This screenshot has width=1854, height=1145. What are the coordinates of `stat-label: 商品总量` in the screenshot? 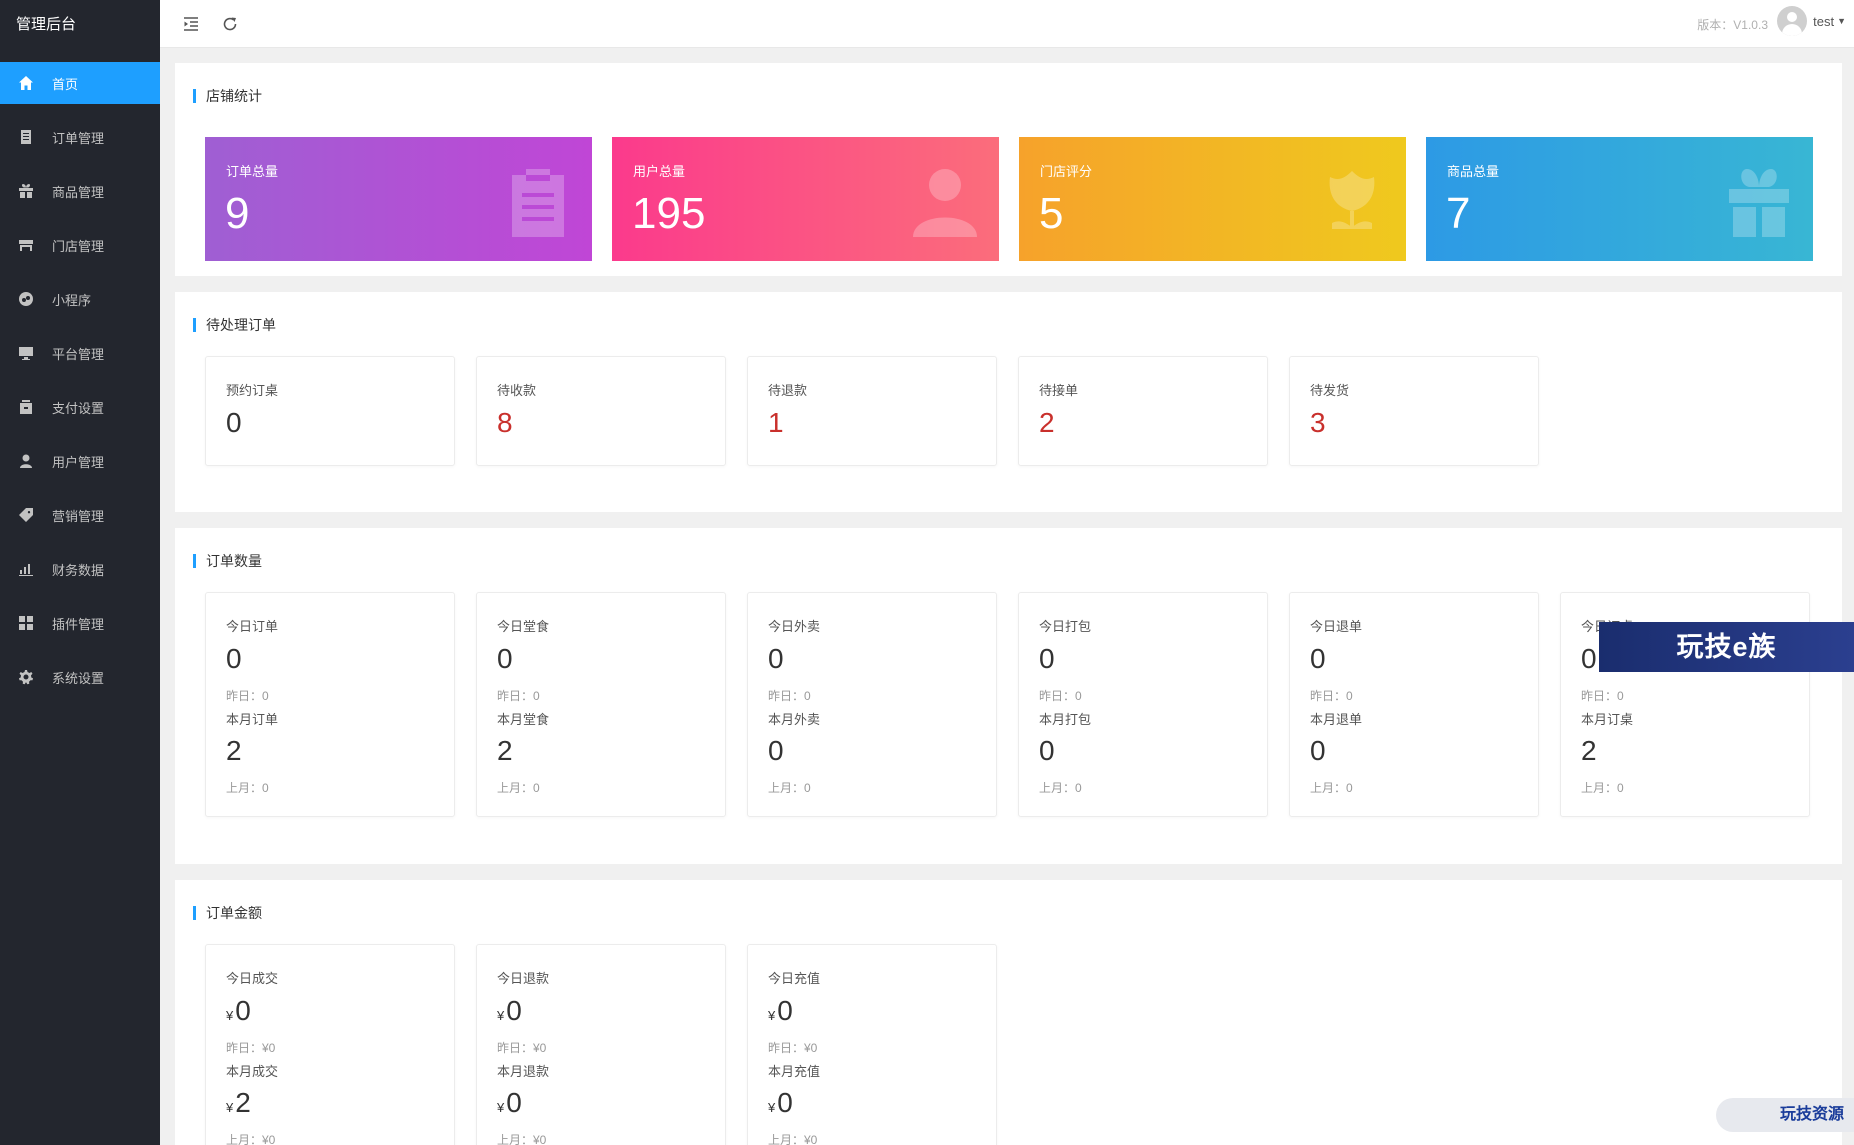 It's located at (1473, 171).